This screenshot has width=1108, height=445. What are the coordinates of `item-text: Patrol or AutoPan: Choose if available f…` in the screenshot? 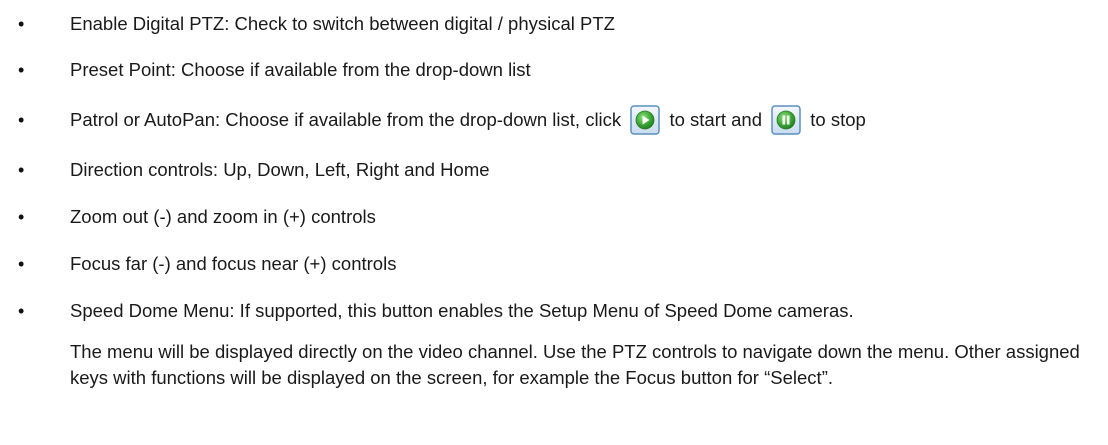 It's located at (468, 120).